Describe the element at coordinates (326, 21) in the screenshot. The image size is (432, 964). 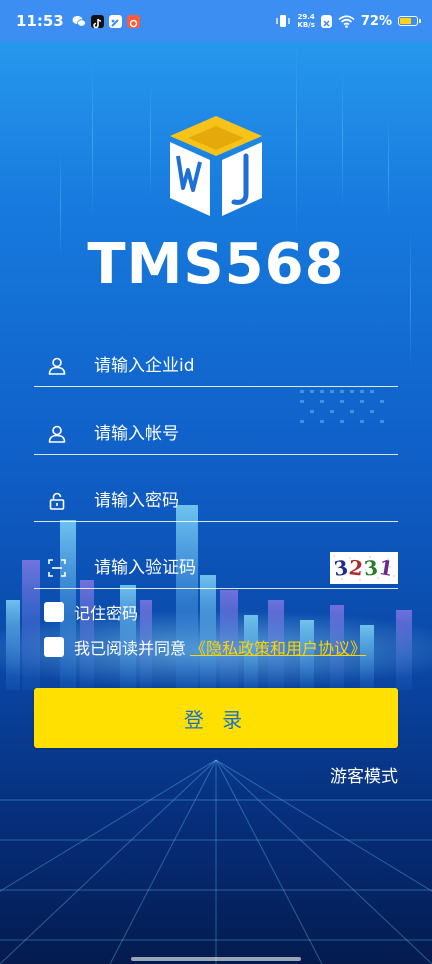
I see `sim-off-icon` at that location.